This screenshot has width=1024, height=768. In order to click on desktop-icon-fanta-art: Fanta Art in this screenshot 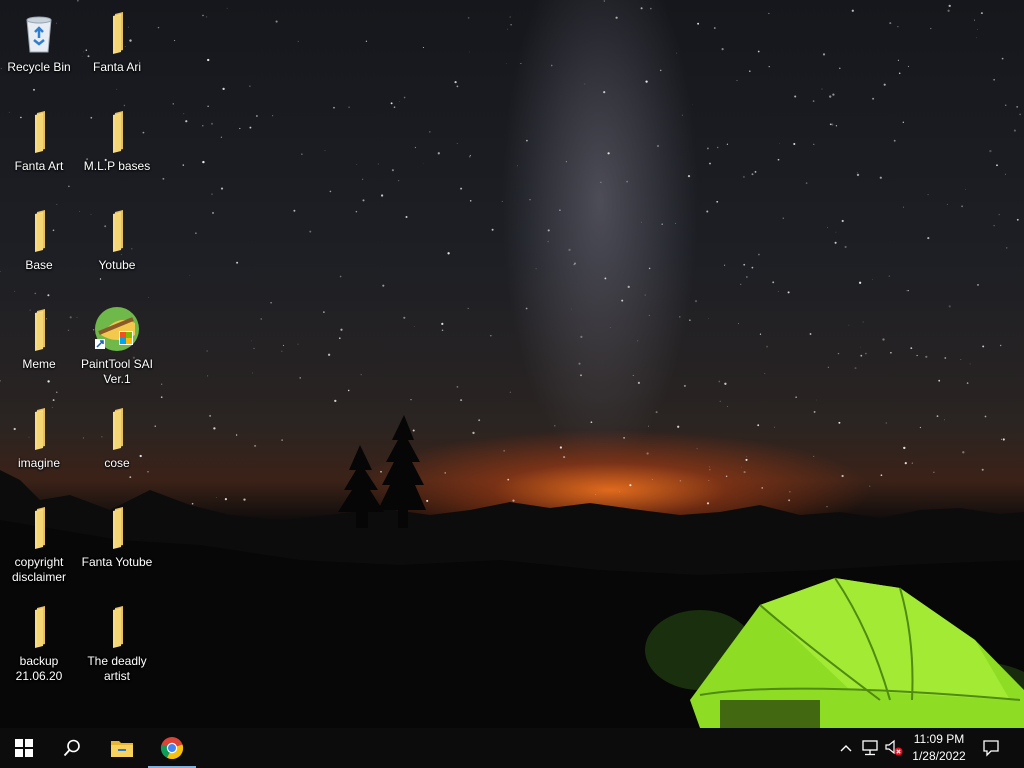, I will do `click(39, 140)`.